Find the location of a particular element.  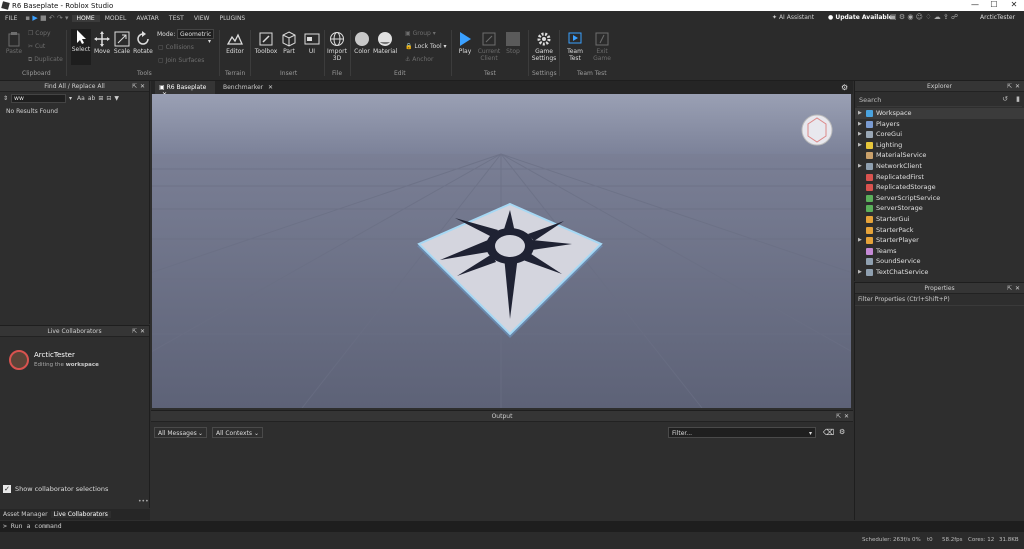

maximize-button: ☐ is located at coordinates (994, 4).